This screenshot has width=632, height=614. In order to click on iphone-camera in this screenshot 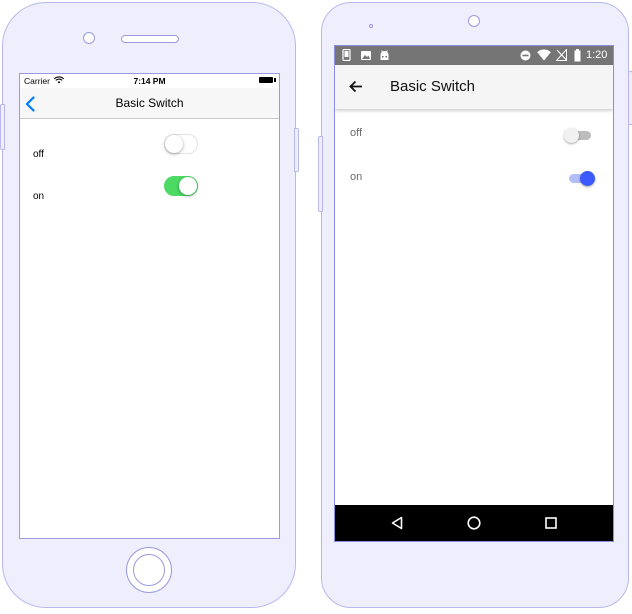, I will do `click(89, 38)`.